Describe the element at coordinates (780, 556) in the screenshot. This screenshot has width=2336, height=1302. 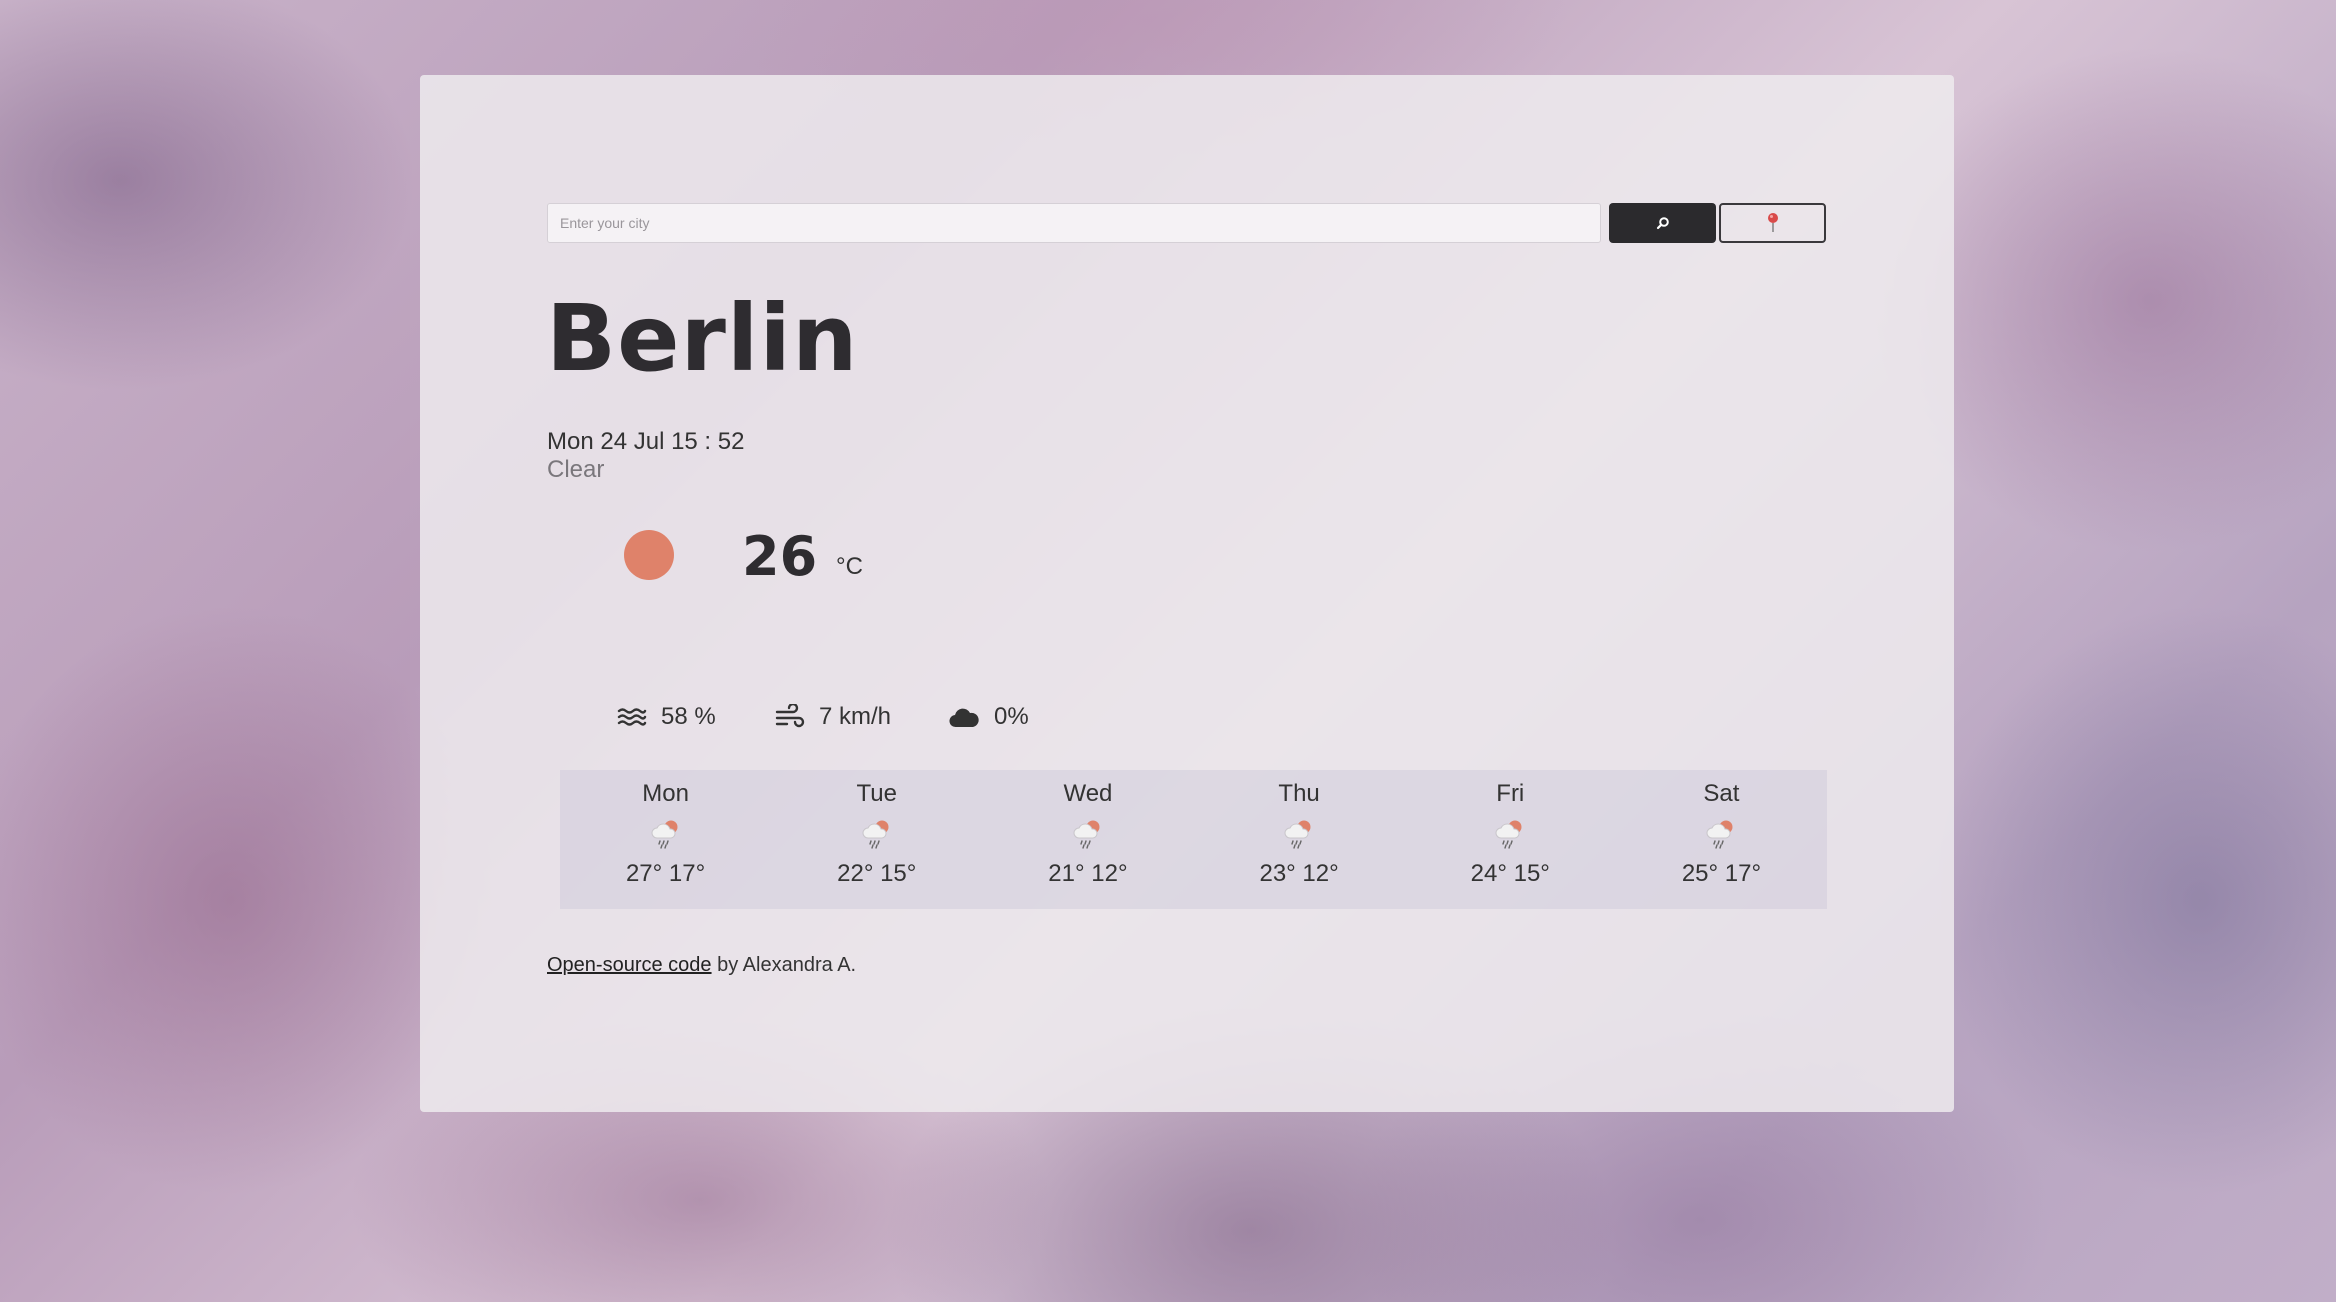
I see `current-temperature: 26` at that location.